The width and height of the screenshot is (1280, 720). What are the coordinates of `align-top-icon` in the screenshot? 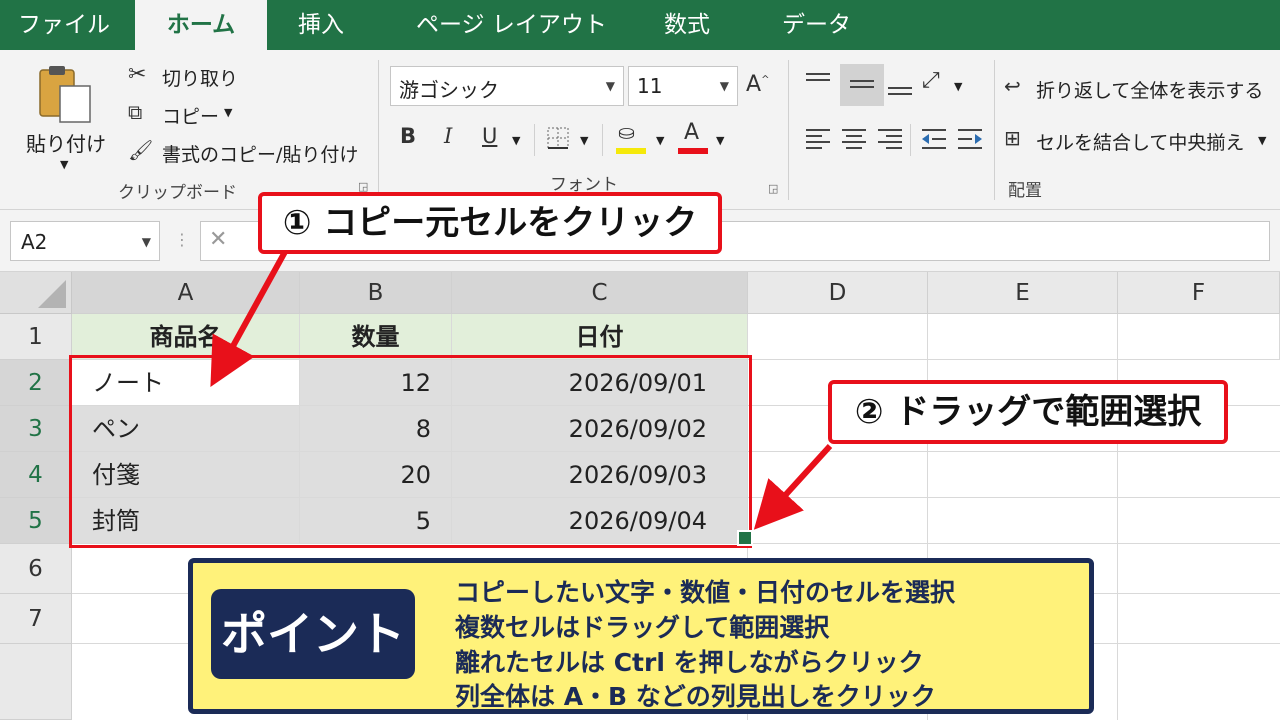 It's located at (818, 82).